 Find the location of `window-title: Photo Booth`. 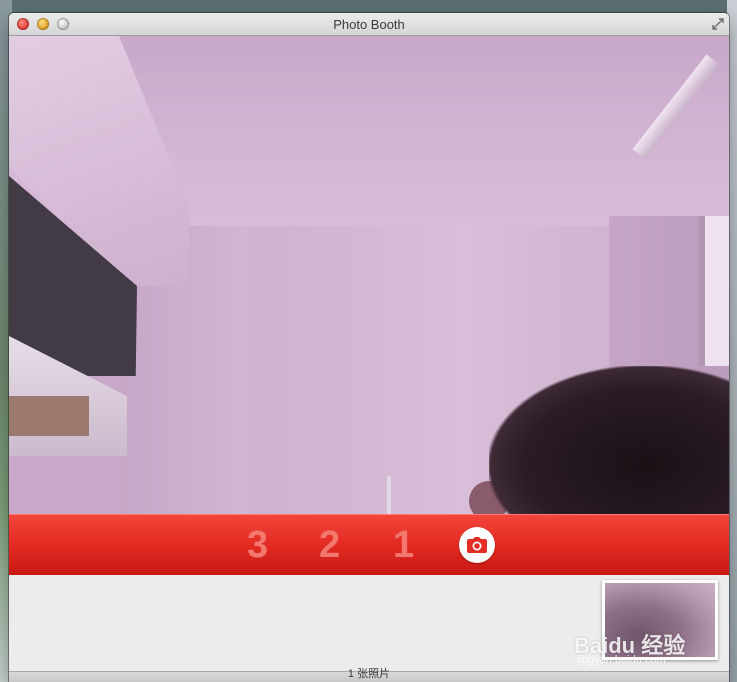

window-title: Photo Booth is located at coordinates (369, 24).